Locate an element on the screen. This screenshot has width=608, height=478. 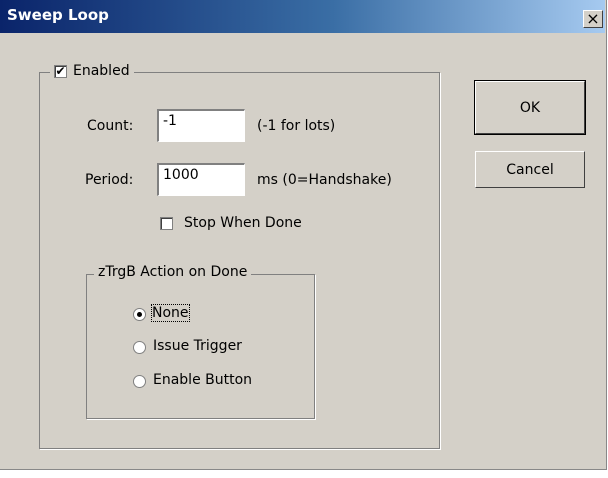
radio-enable-button is located at coordinates (139, 381).